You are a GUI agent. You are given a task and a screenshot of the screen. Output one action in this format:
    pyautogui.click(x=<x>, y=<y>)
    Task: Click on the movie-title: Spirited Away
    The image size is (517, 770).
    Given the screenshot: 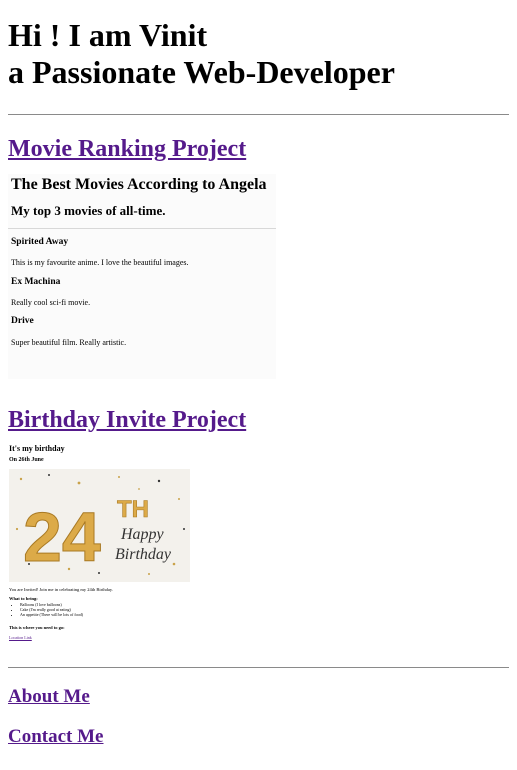 What is the action you would take?
    pyautogui.click(x=40, y=242)
    